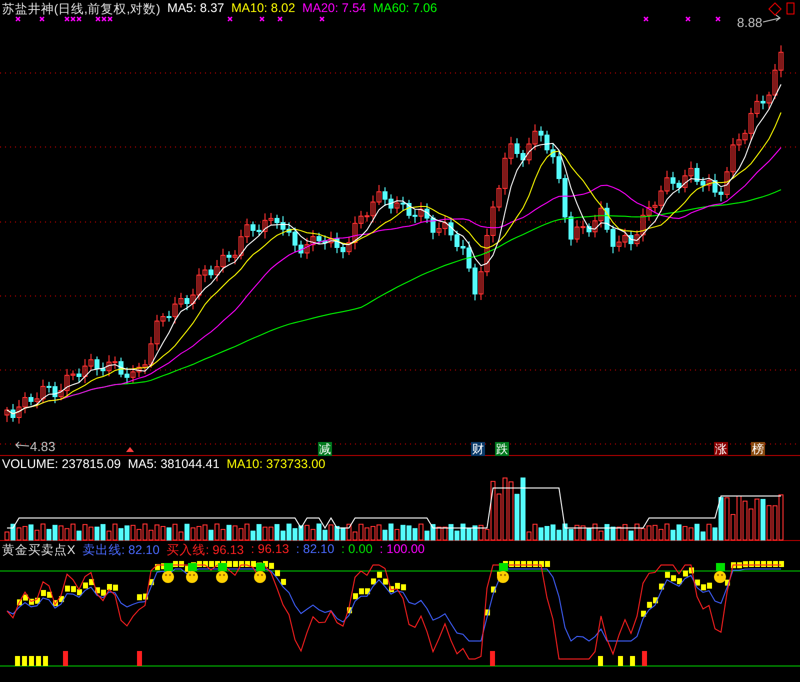  I want to click on event-tag: 涨, so click(721, 449).